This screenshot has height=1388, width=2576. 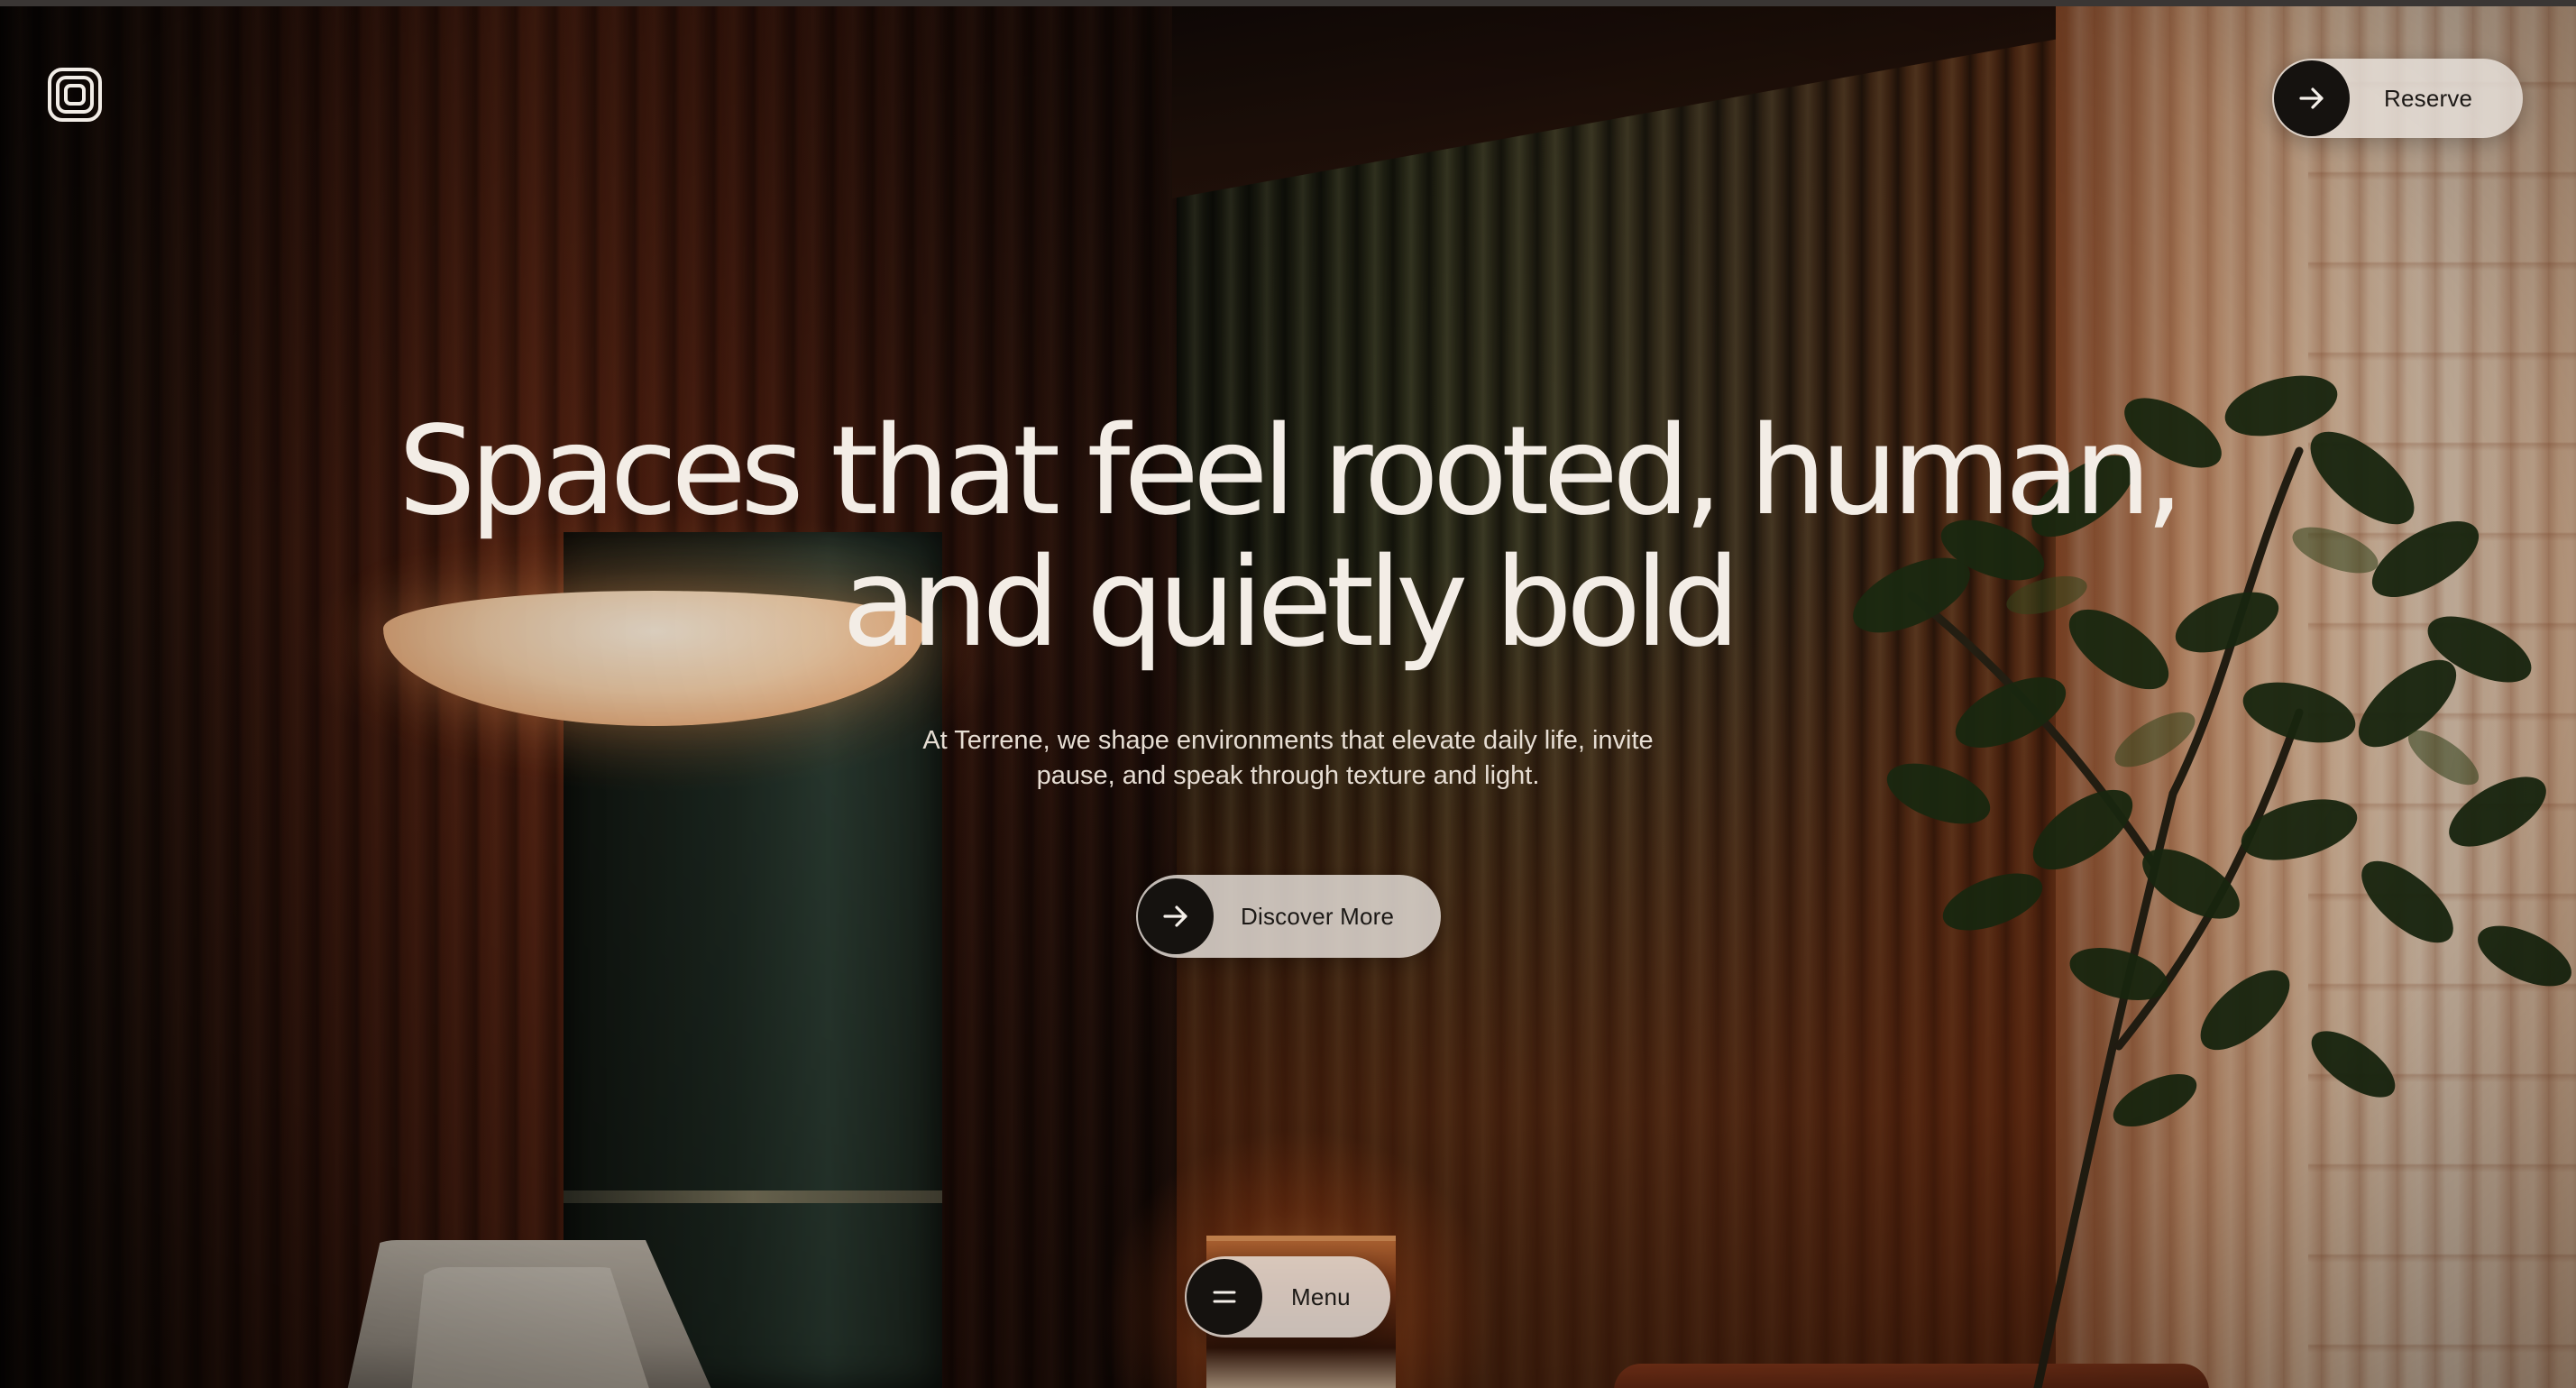 I want to click on concentric-square-logo-icon, so click(x=75, y=95).